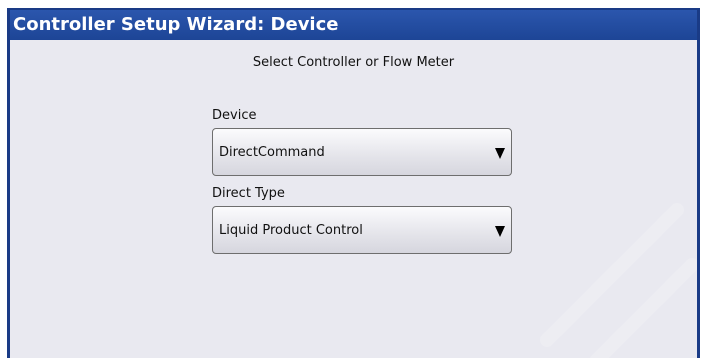 This screenshot has width=709, height=360. Describe the element at coordinates (353, 25) in the screenshot. I see `window-title: Controller Setup Wizard: Device` at that location.